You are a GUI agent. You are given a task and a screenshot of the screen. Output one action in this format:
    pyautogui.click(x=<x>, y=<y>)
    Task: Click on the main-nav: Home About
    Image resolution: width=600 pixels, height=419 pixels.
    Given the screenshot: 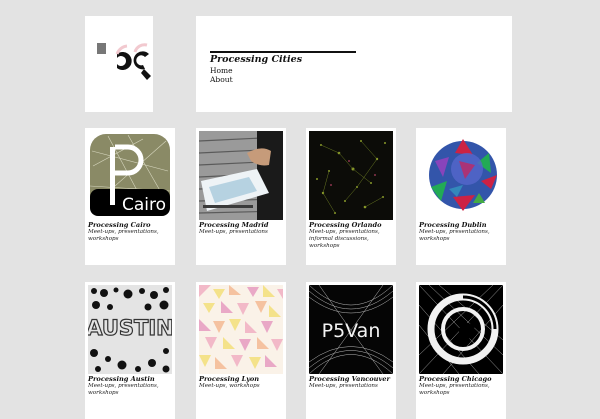 What is the action you would take?
    pyautogui.click(x=221, y=75)
    